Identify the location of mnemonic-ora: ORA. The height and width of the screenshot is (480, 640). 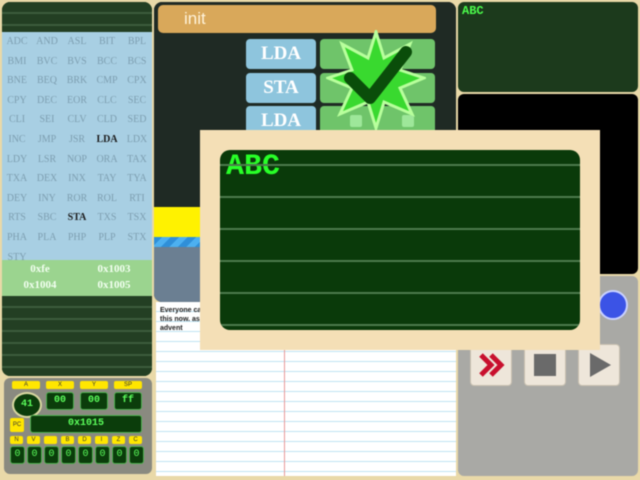
(107, 159).